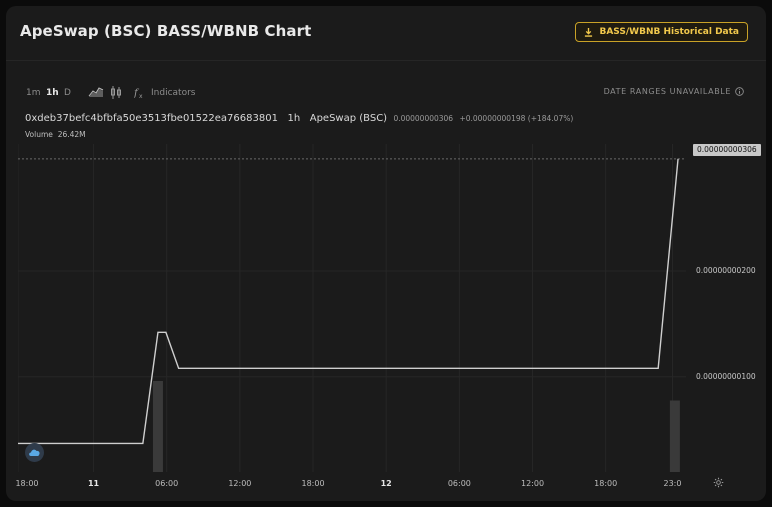 The height and width of the screenshot is (507, 772). Describe the element at coordinates (141, 96) in the screenshot. I see `svg-text: x` at that location.